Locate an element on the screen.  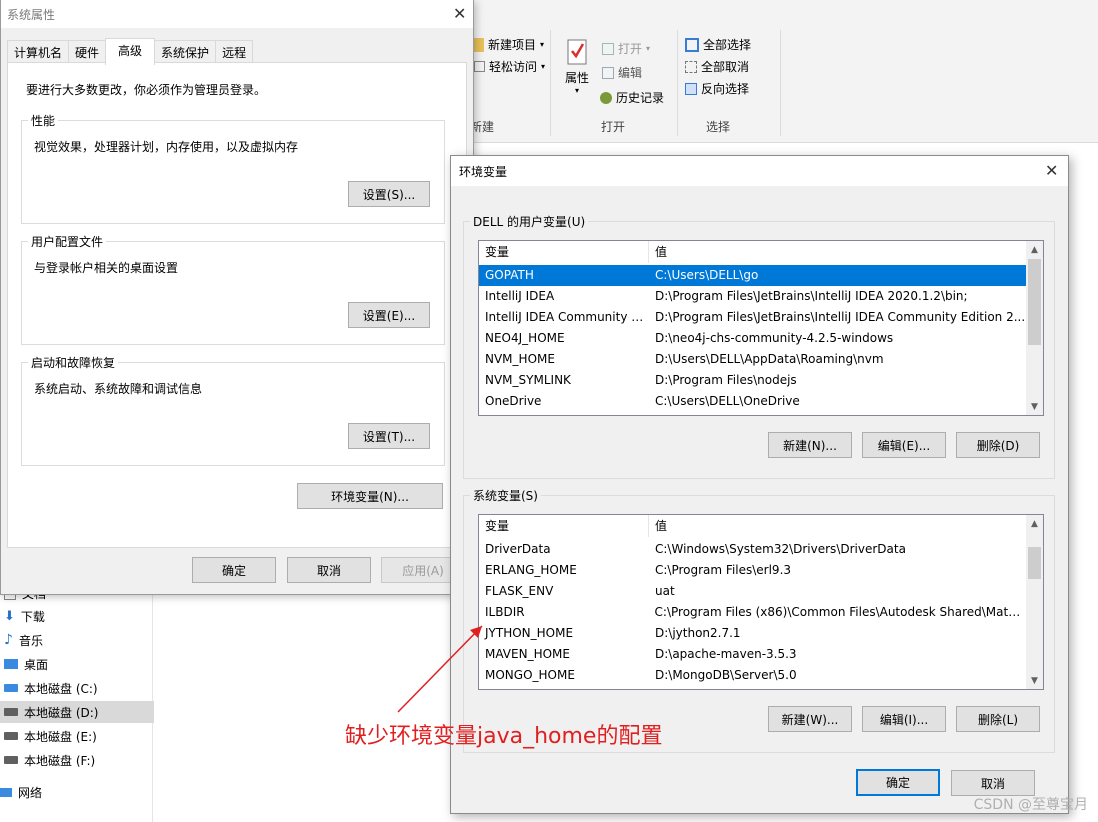
annotation-arrow is located at coordinates (440, 669).